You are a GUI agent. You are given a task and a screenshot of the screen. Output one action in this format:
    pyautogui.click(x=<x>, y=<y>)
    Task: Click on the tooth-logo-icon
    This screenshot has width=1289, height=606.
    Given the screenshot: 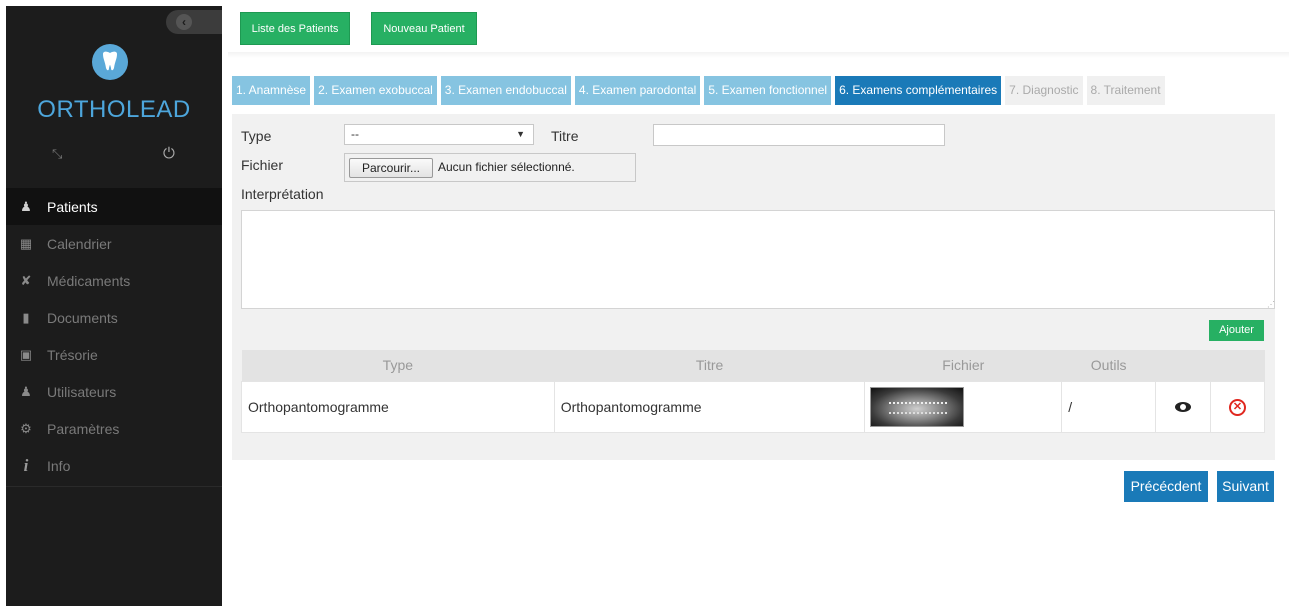 What is the action you would take?
    pyautogui.click(x=110, y=62)
    